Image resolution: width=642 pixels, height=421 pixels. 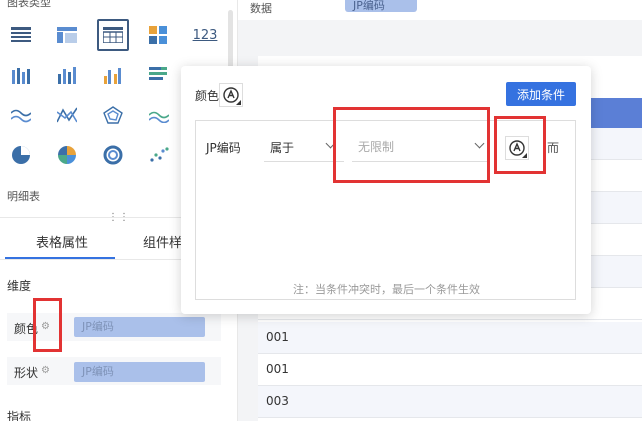 I want to click on data-label: 数据, so click(x=261, y=8).